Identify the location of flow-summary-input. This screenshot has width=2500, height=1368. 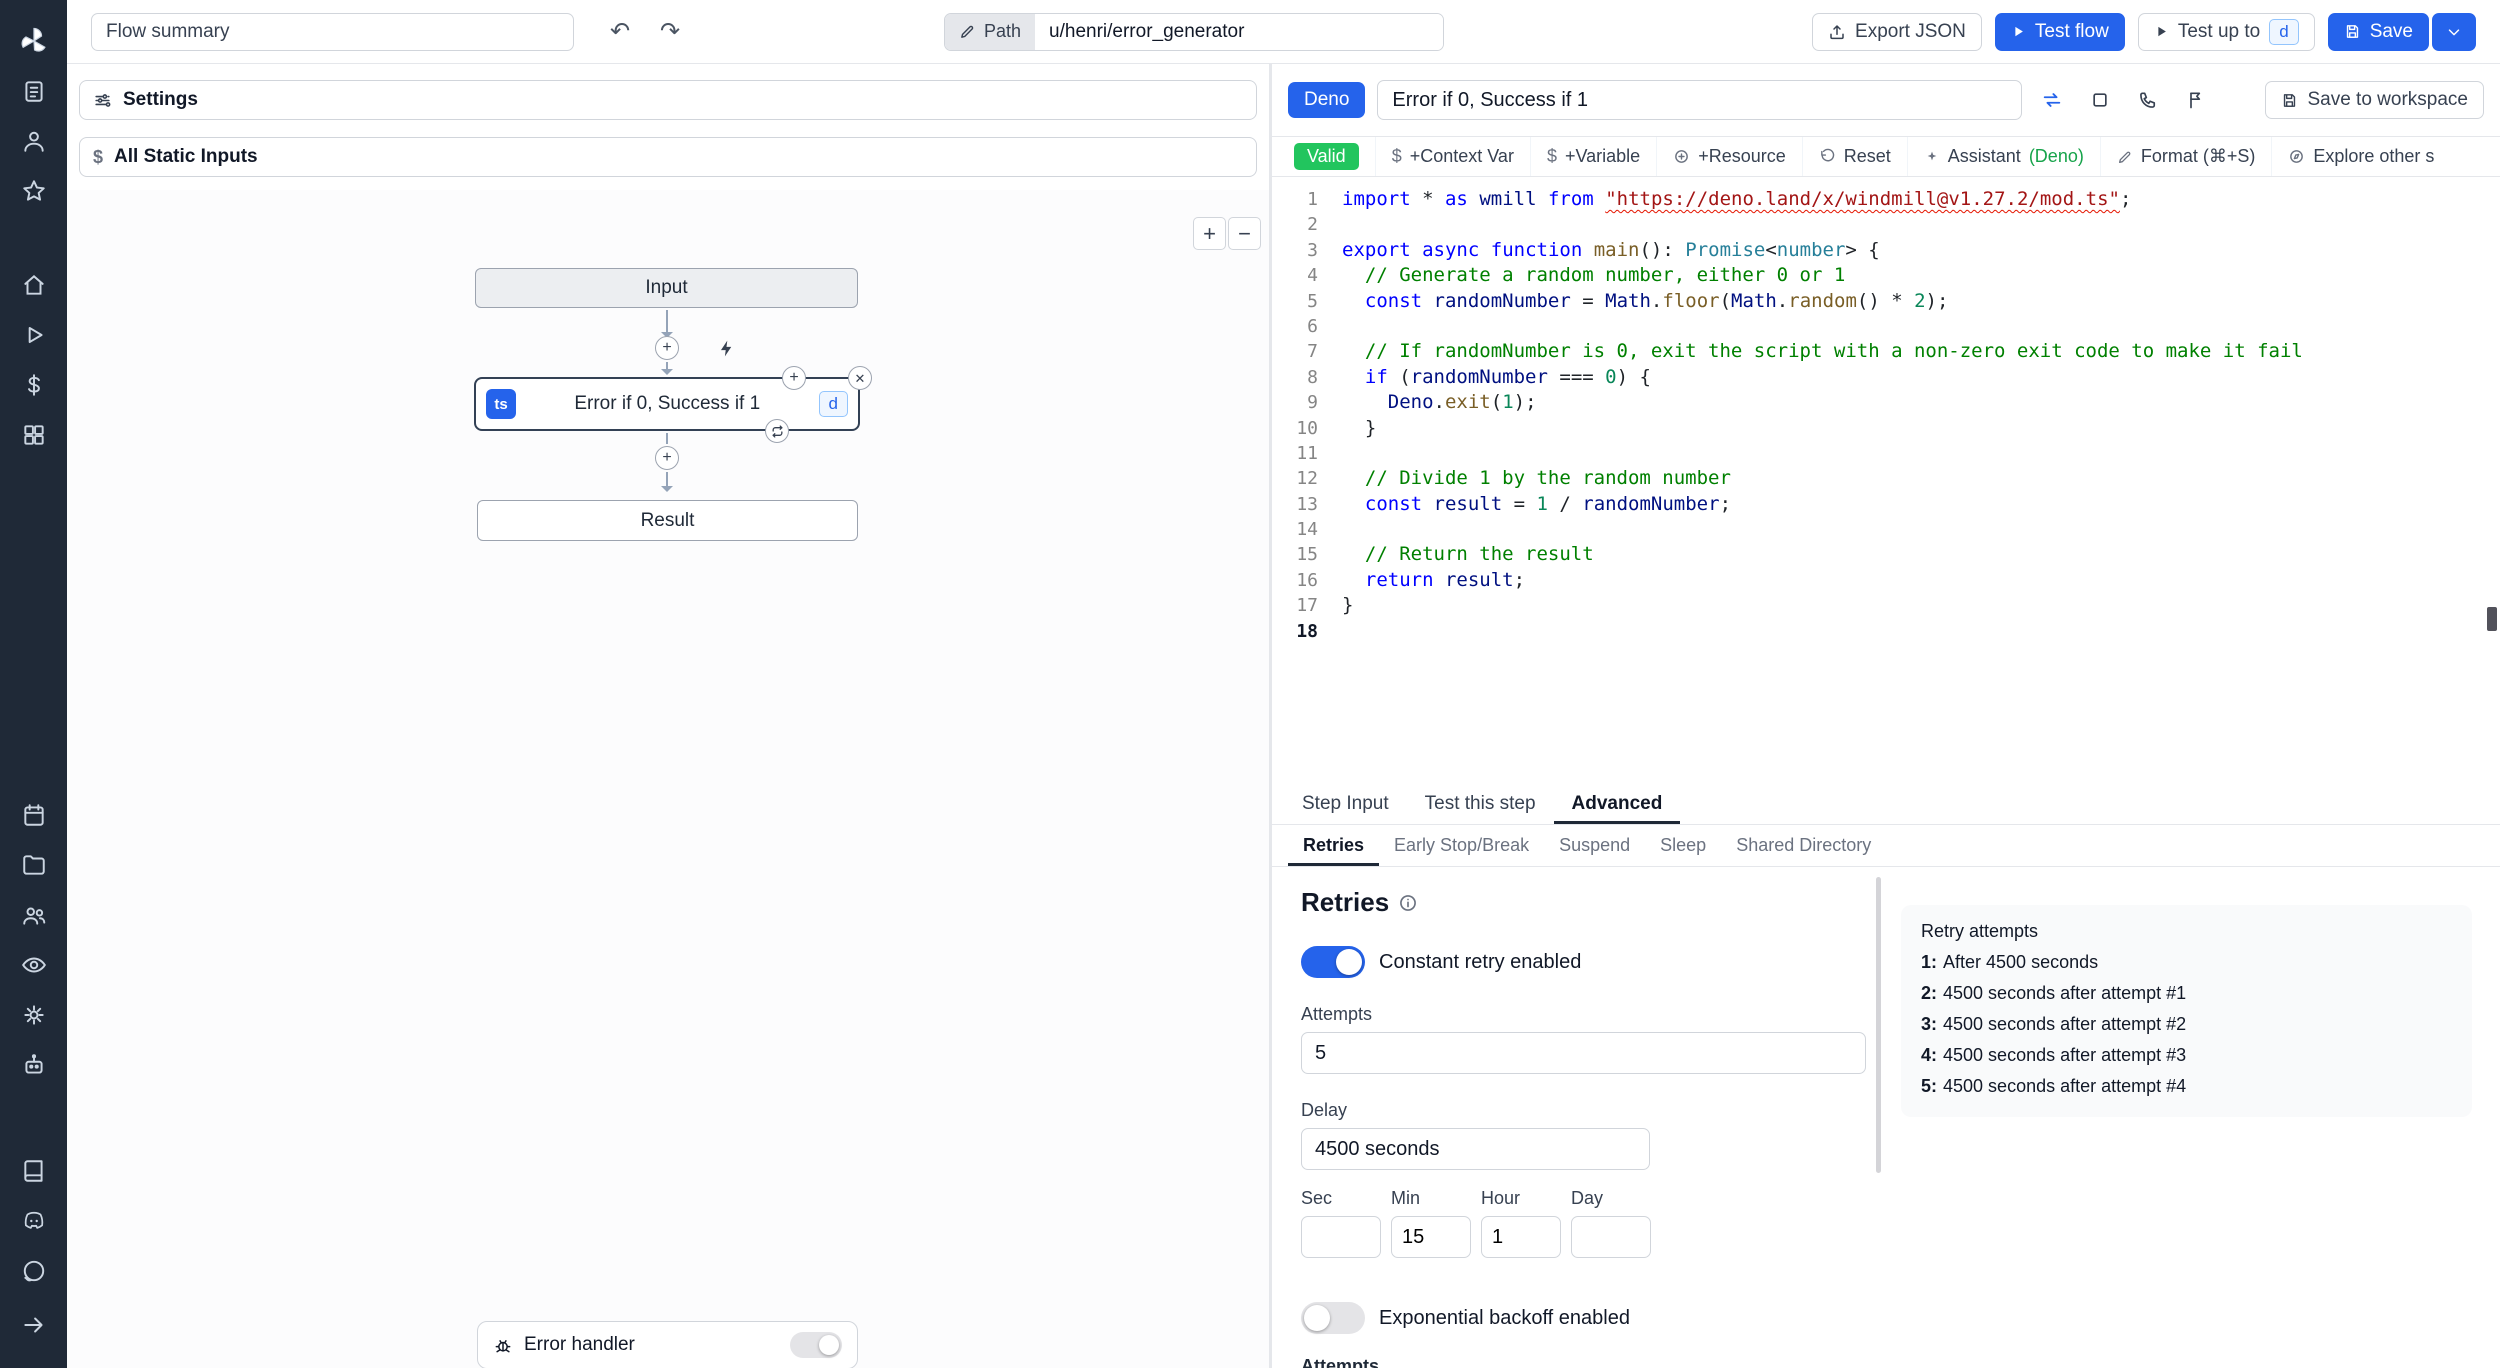
(332, 31).